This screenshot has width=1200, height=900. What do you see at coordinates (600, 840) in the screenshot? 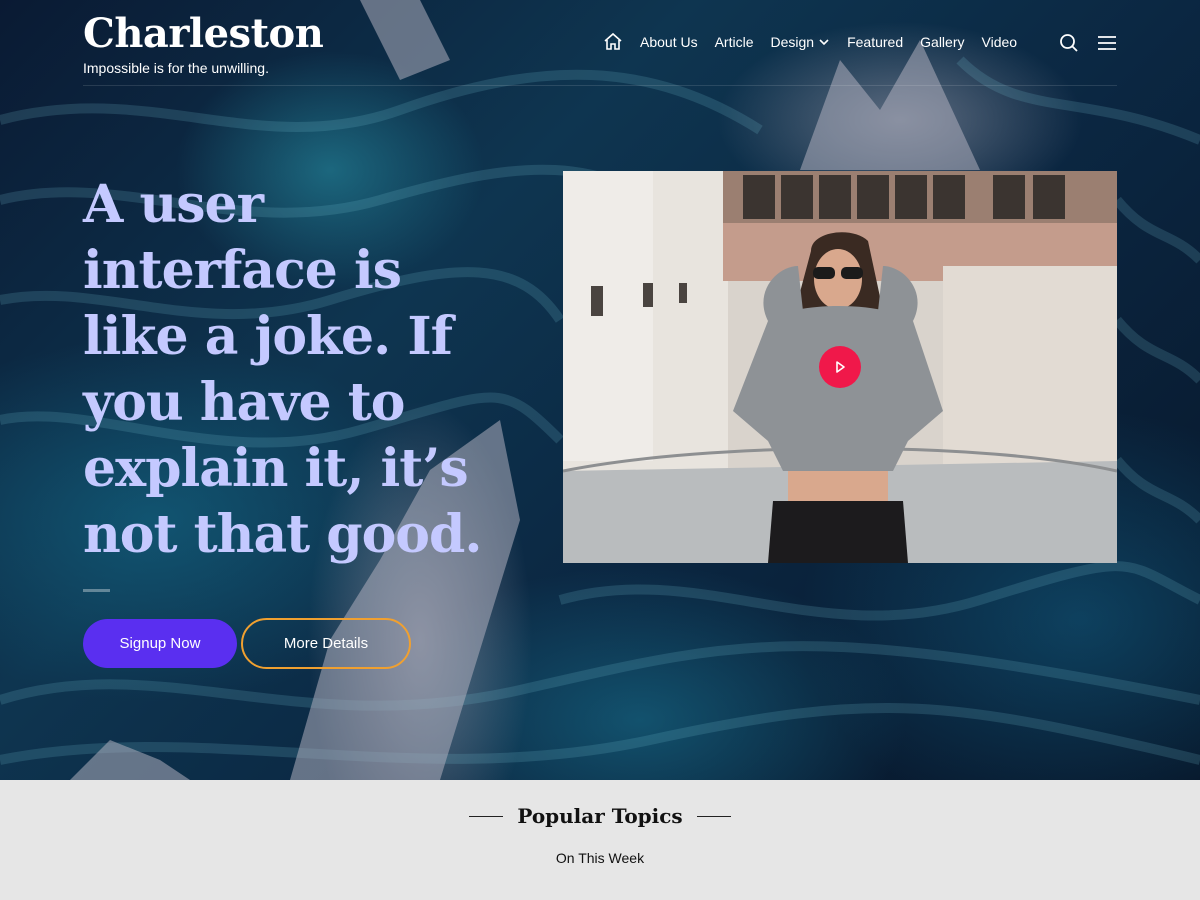
I see `popular-topics-section: Popular Topics On This Week` at bounding box center [600, 840].